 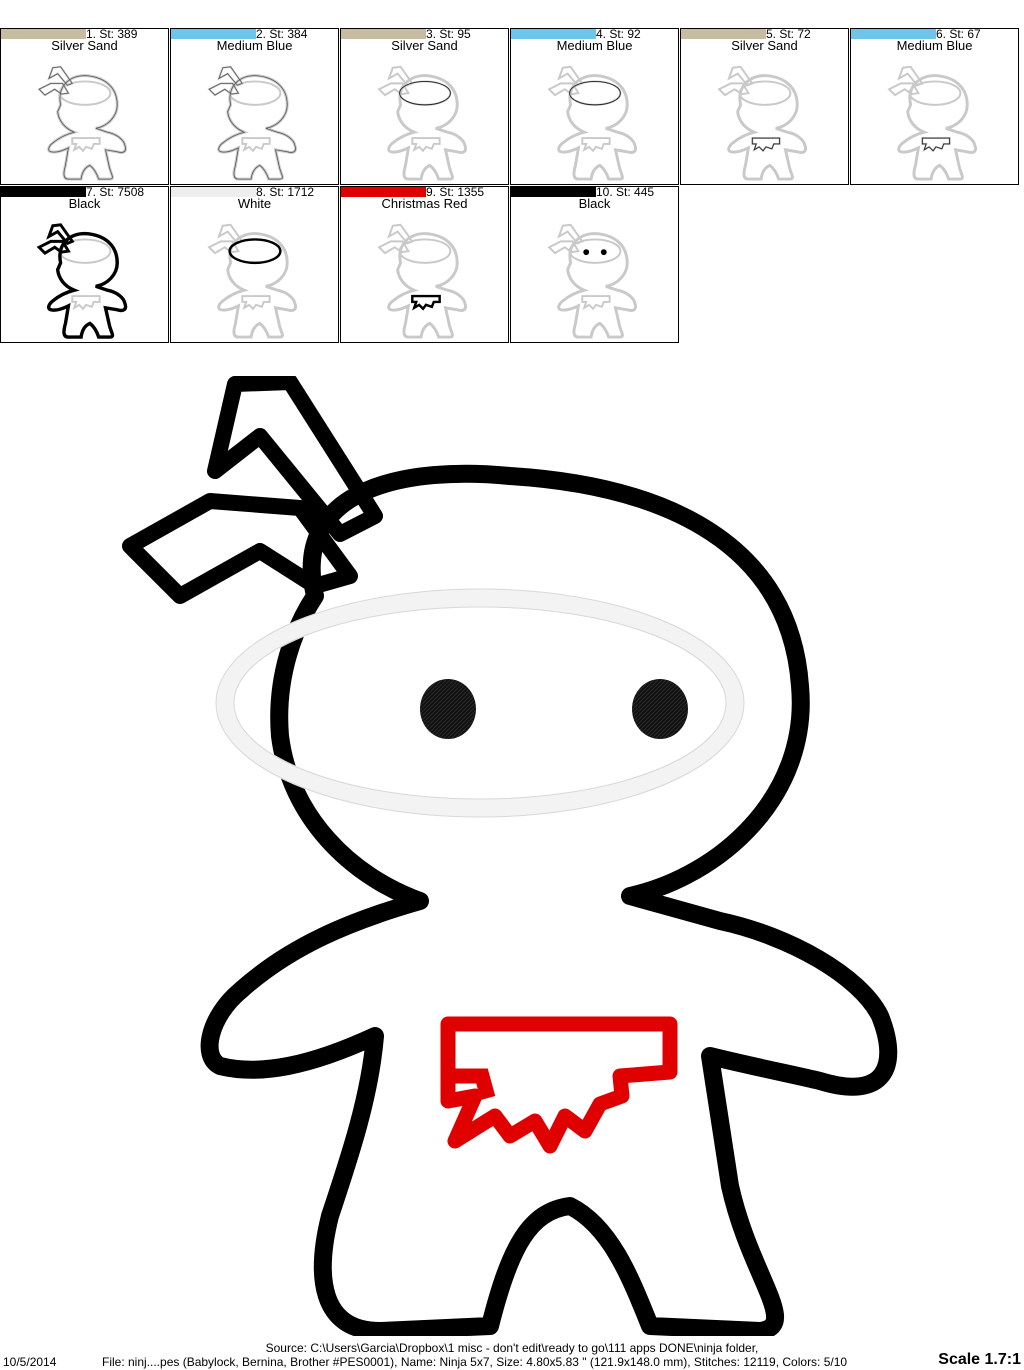 I want to click on thread-step-cell: 3. St: 95 Silver Sand, so click(x=424, y=106).